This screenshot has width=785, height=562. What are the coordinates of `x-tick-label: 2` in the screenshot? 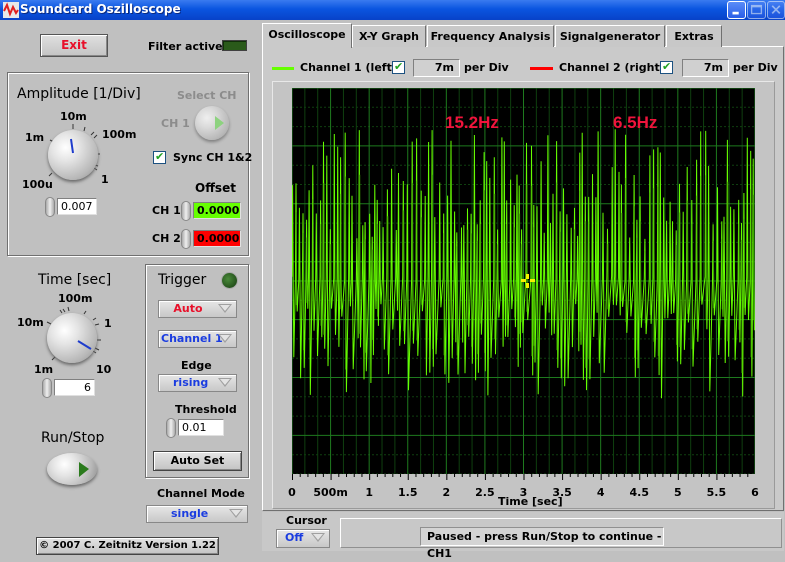 It's located at (446, 492).